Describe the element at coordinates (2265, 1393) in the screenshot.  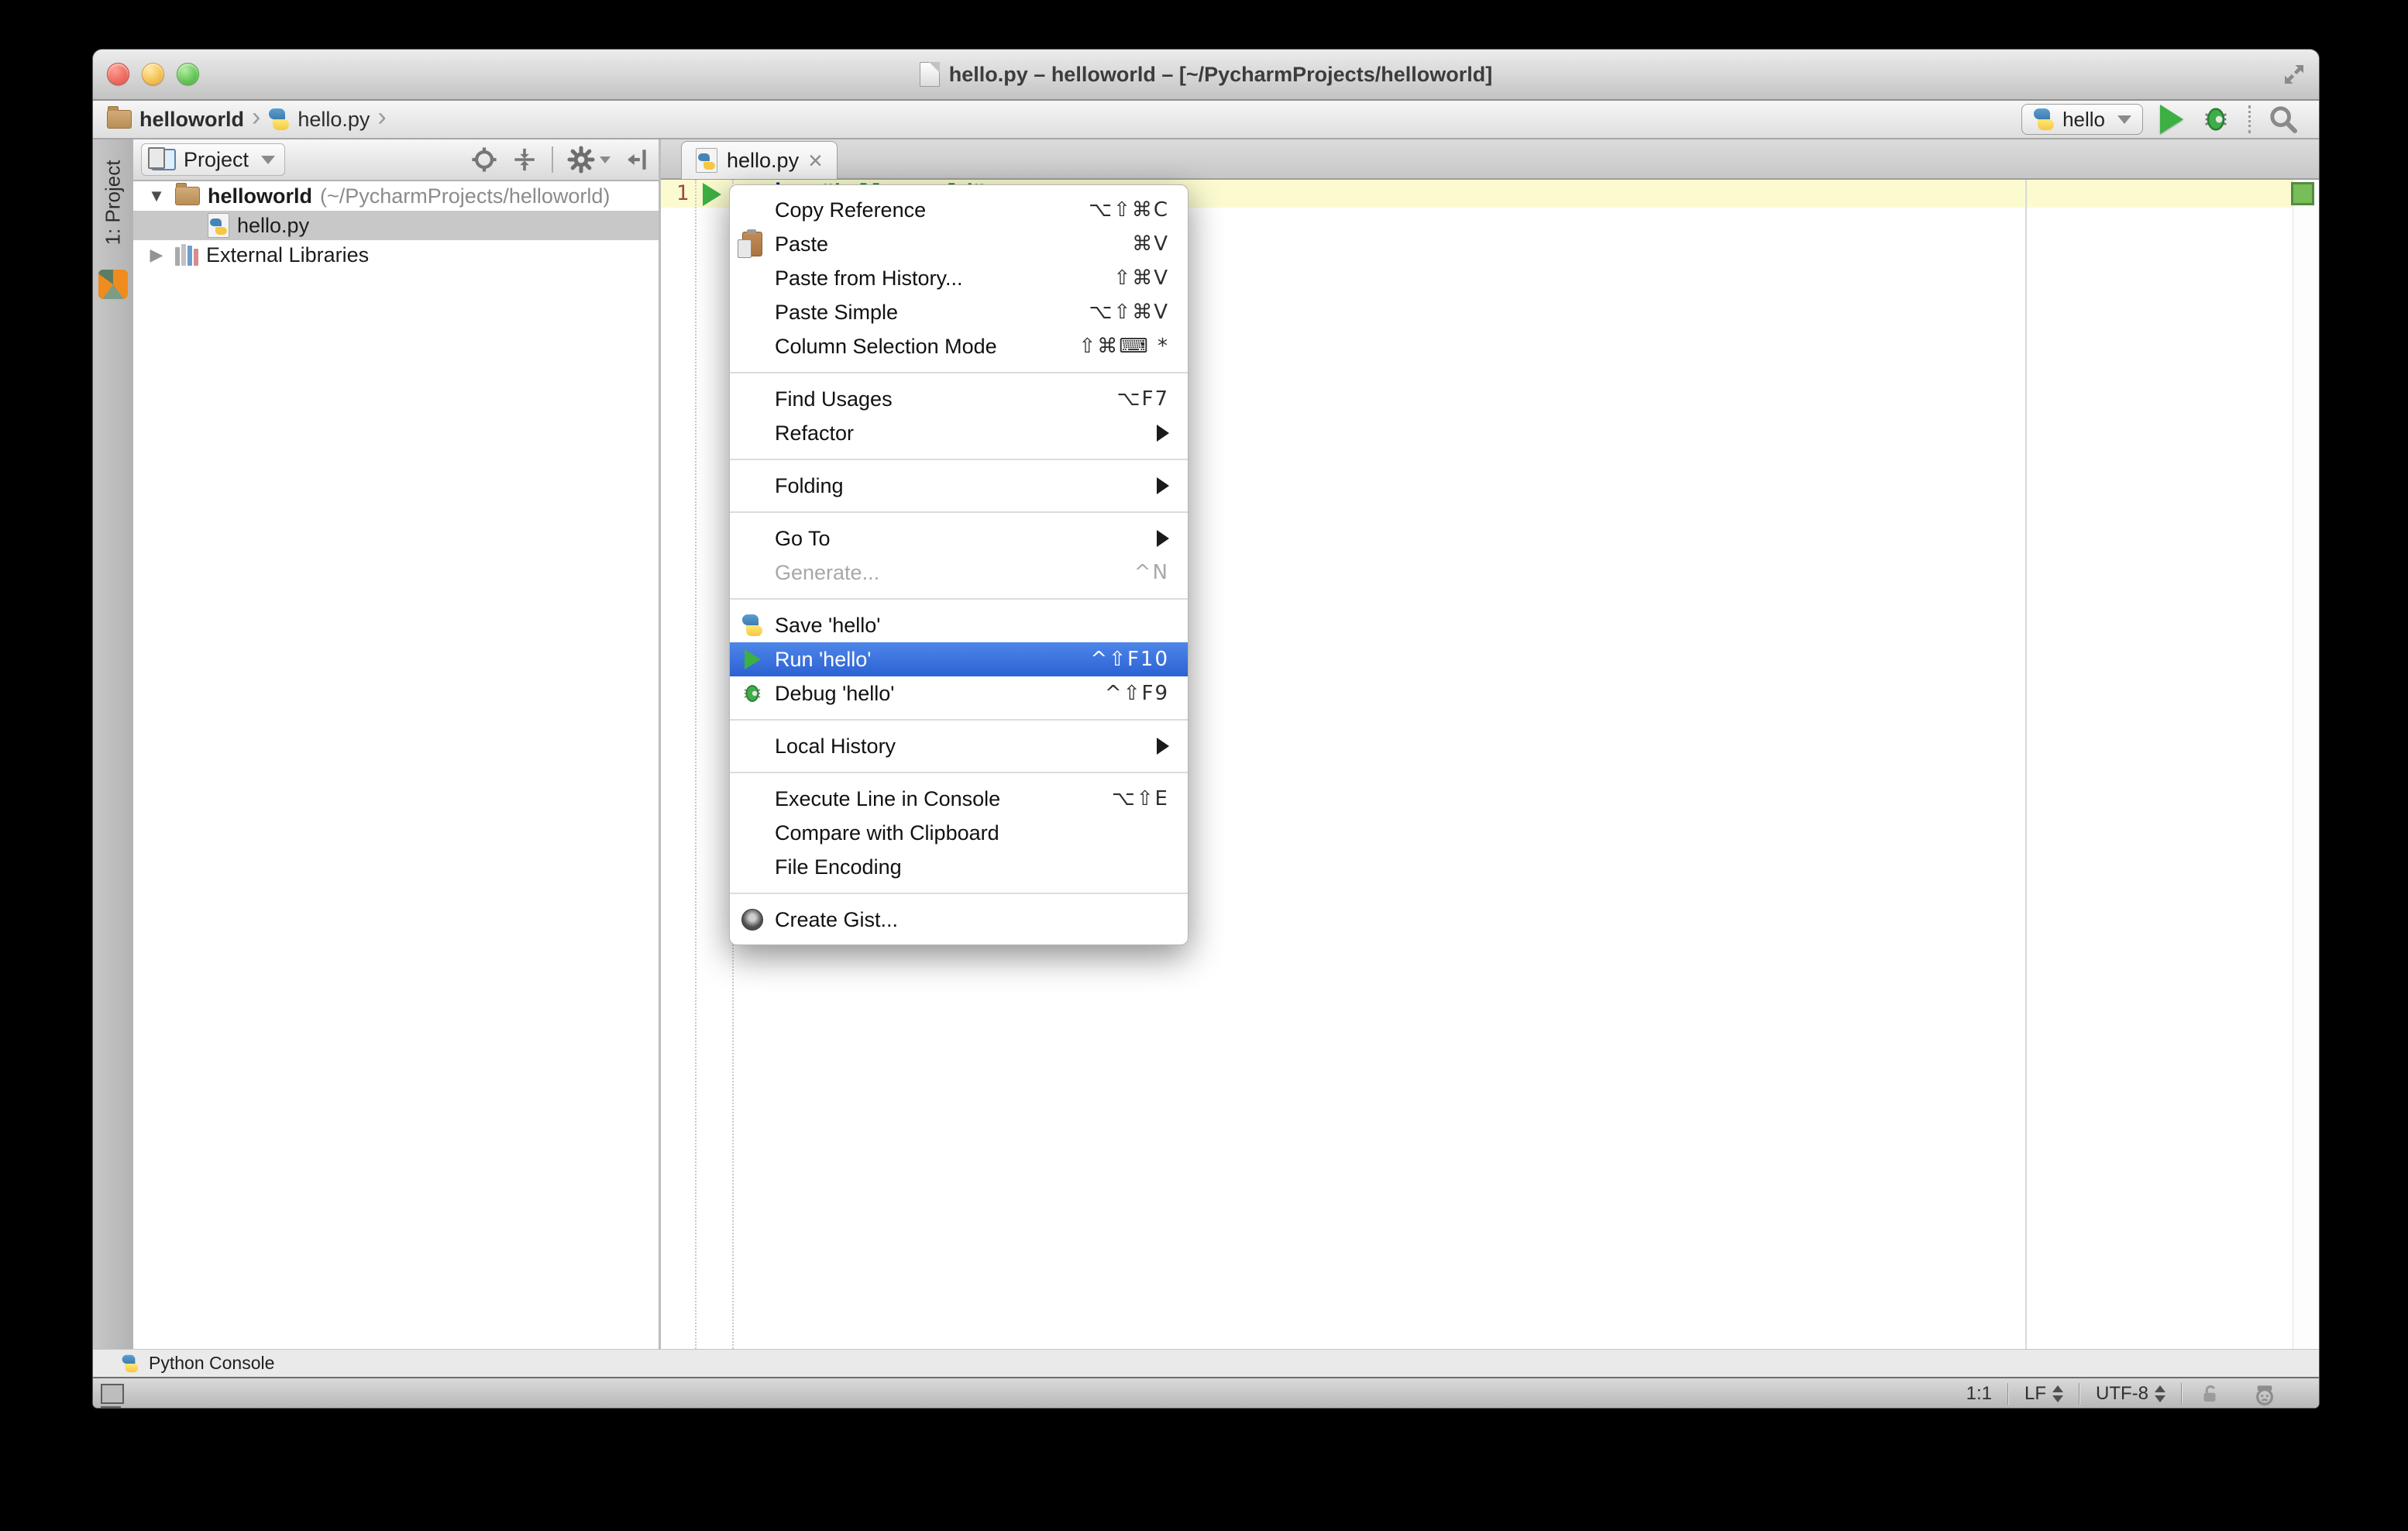
I see `highlighting-level-widget` at that location.